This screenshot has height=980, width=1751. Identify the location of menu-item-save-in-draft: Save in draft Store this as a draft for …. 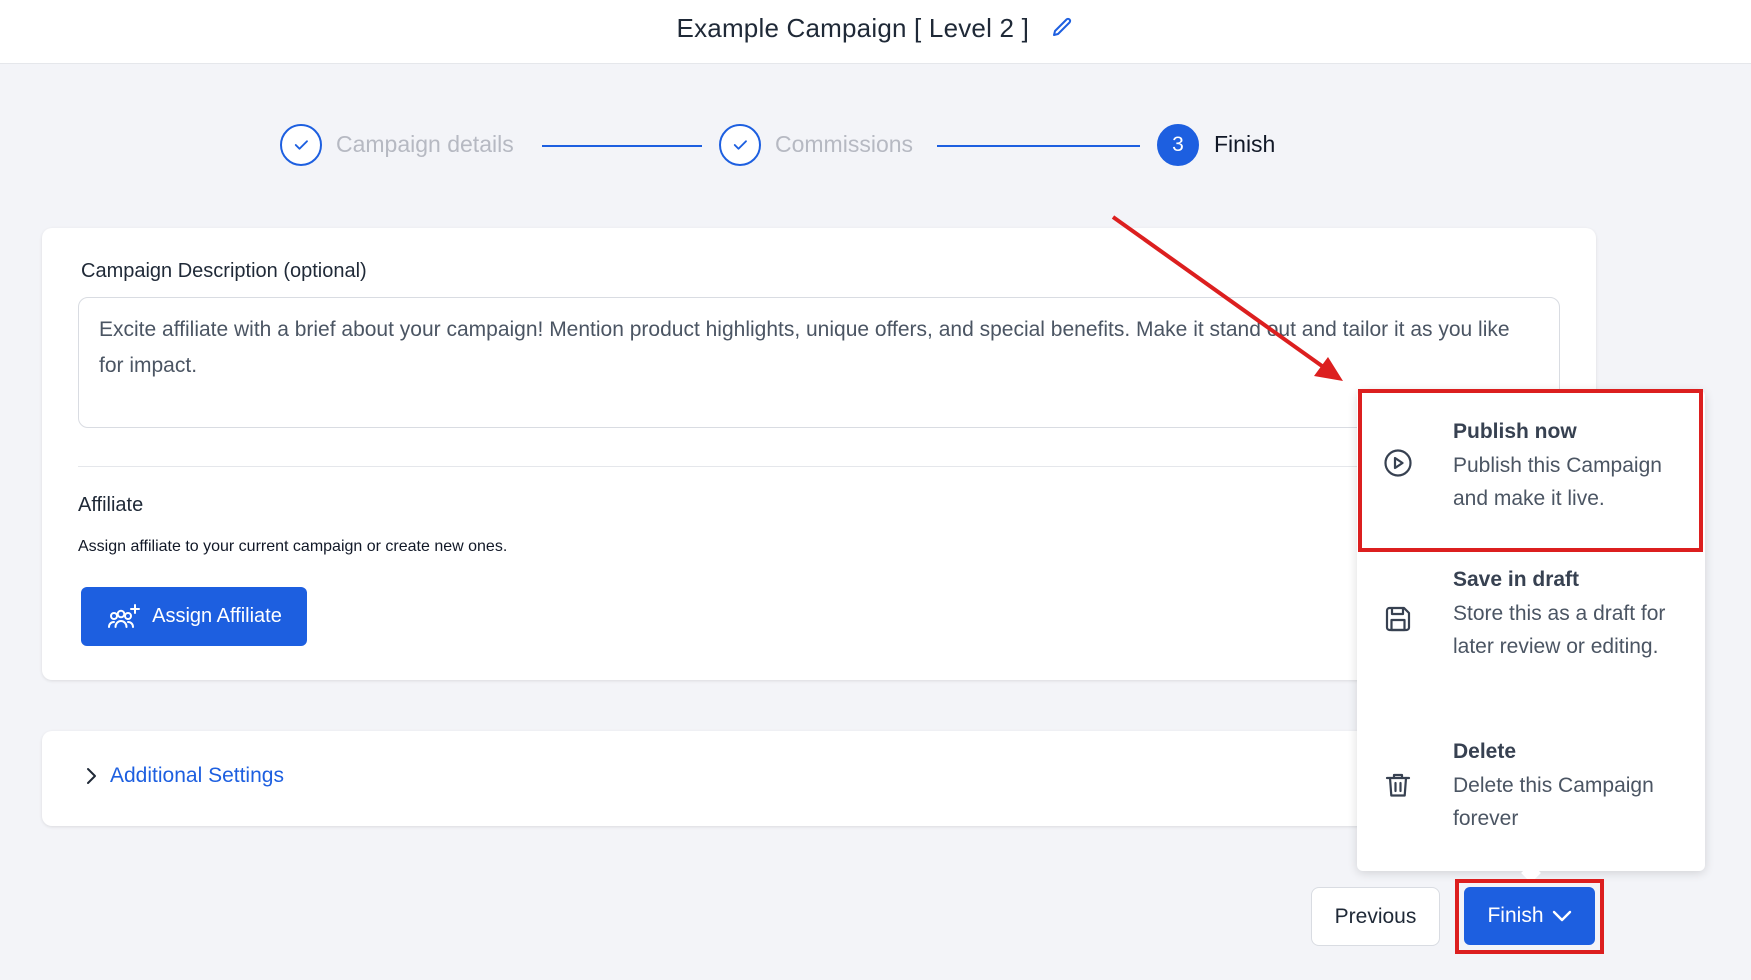
(1531, 635).